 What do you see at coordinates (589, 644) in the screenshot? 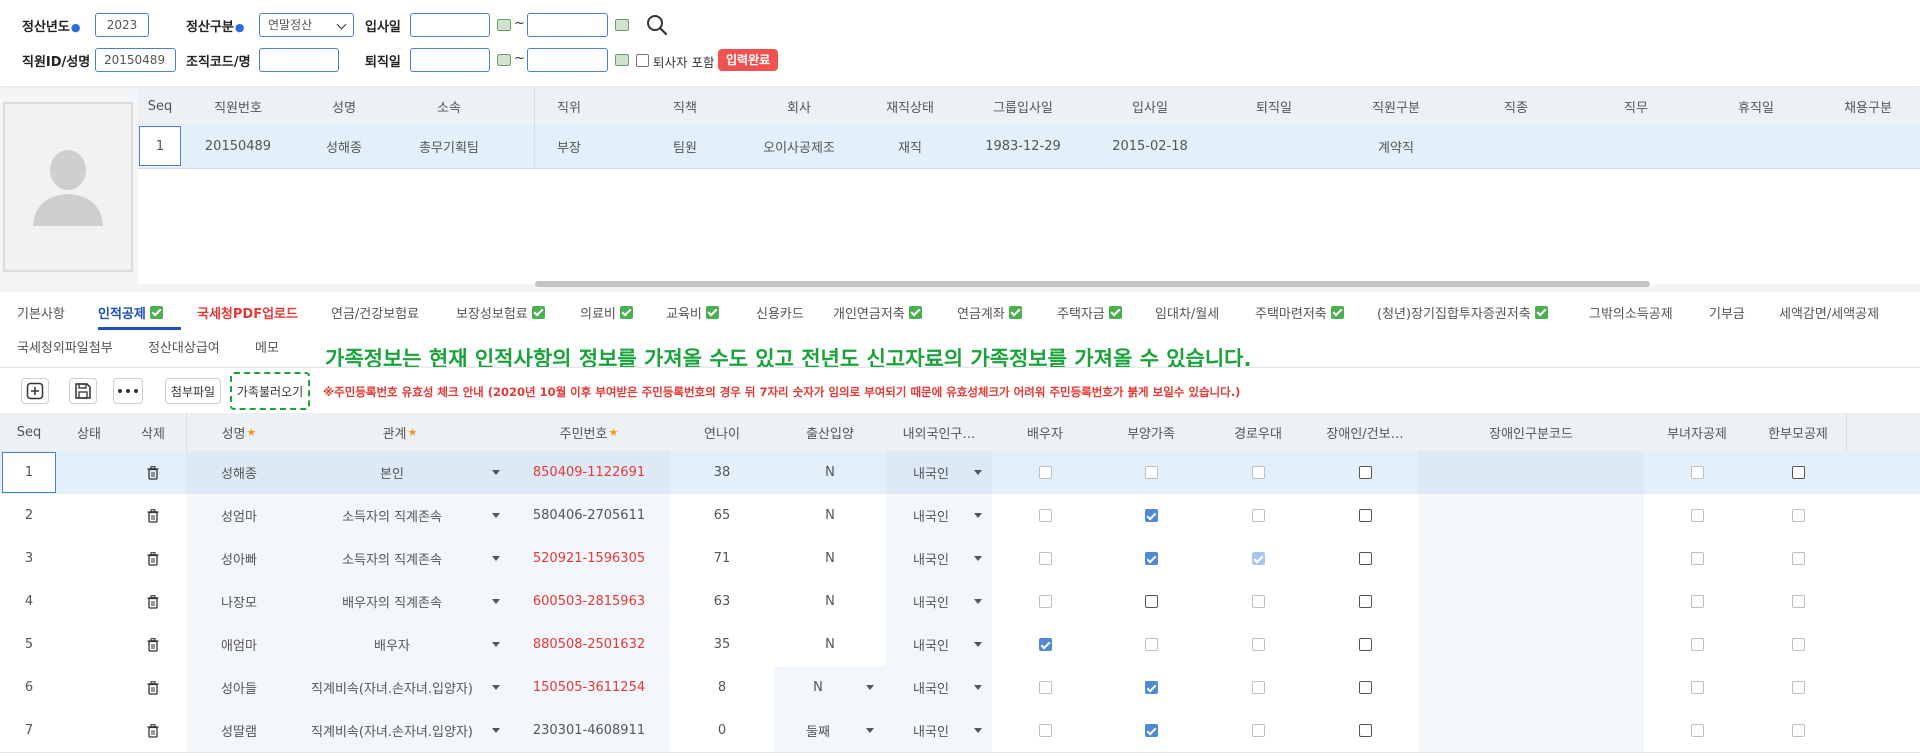
I see `rrn-cell: 880508-2501632` at bounding box center [589, 644].